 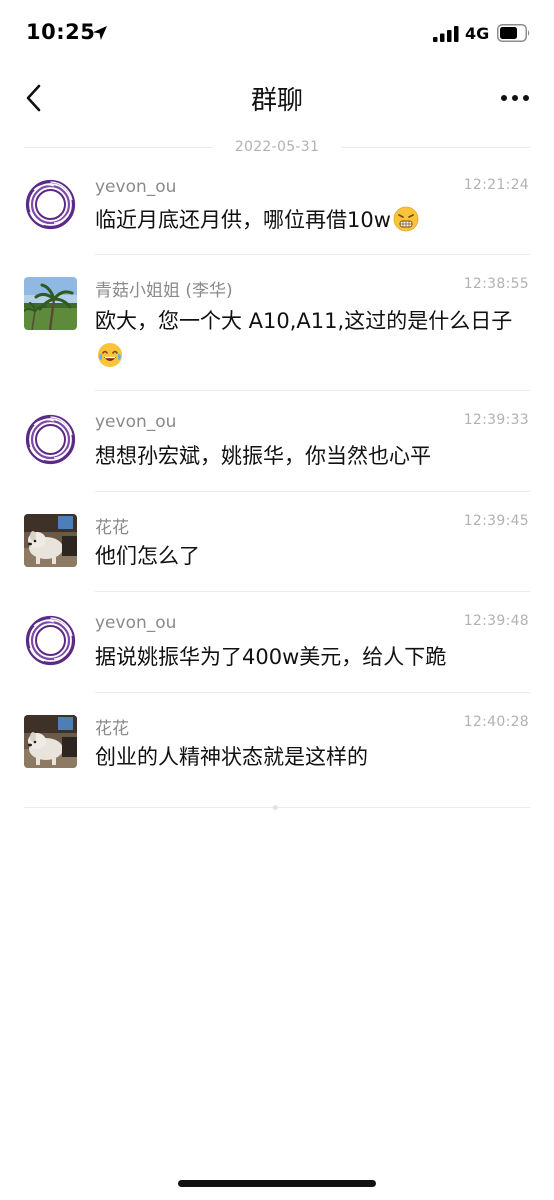 What do you see at coordinates (277, 33) in the screenshot?
I see `status-bar: 10:25 4G` at bounding box center [277, 33].